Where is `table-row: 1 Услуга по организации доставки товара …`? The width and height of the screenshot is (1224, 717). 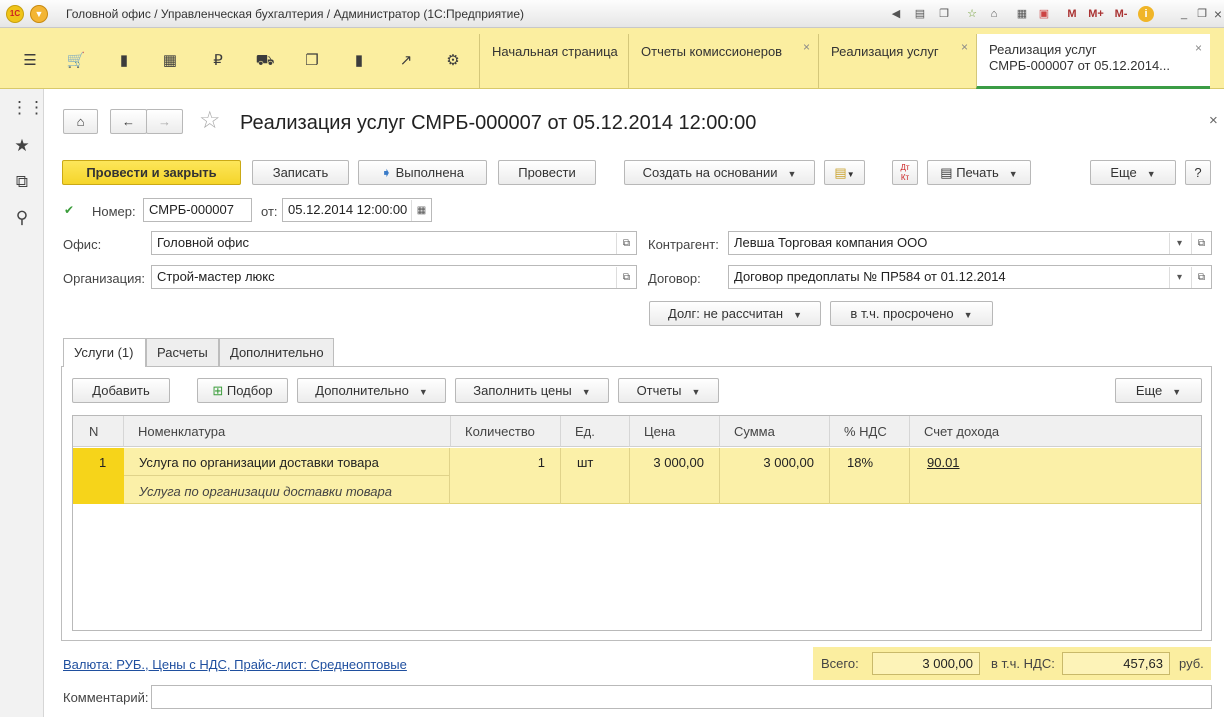 table-row: 1 Услуга по организации доставки товара … is located at coordinates (637, 476).